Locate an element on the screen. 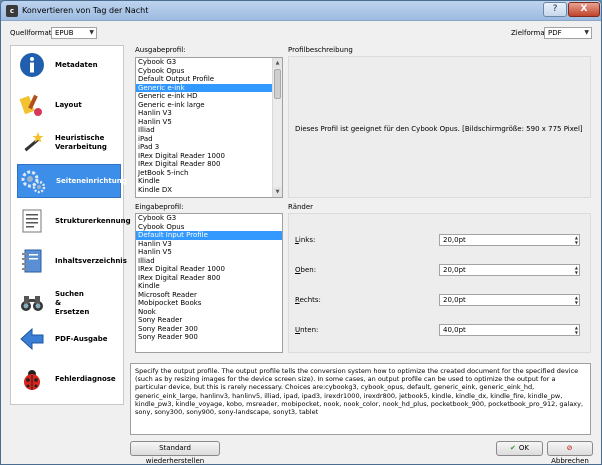 This screenshot has width=602, height=465. source-format-value: EPUB is located at coordinates (64, 33).